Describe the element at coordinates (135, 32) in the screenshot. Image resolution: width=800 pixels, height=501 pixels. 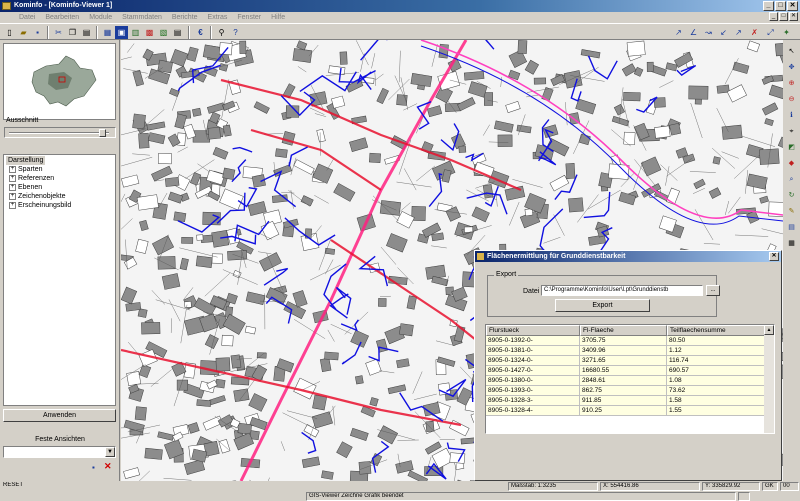
I see `layers-icon: ▥` at that location.